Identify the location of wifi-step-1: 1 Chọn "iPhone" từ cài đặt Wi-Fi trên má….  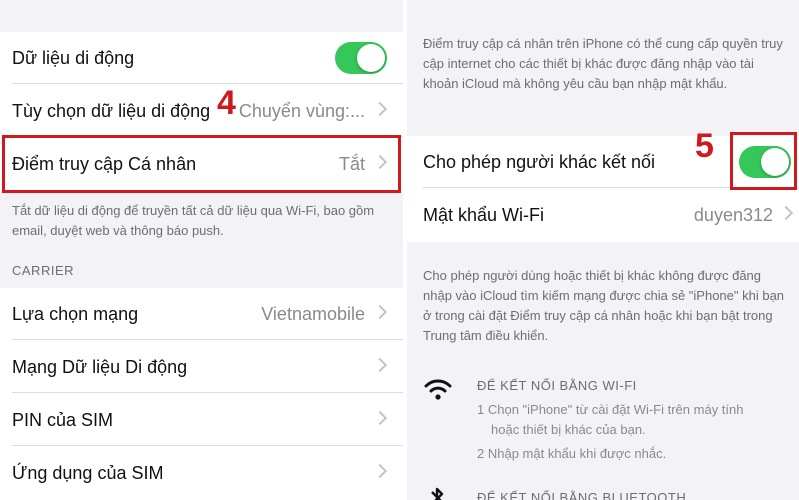
(610, 409).